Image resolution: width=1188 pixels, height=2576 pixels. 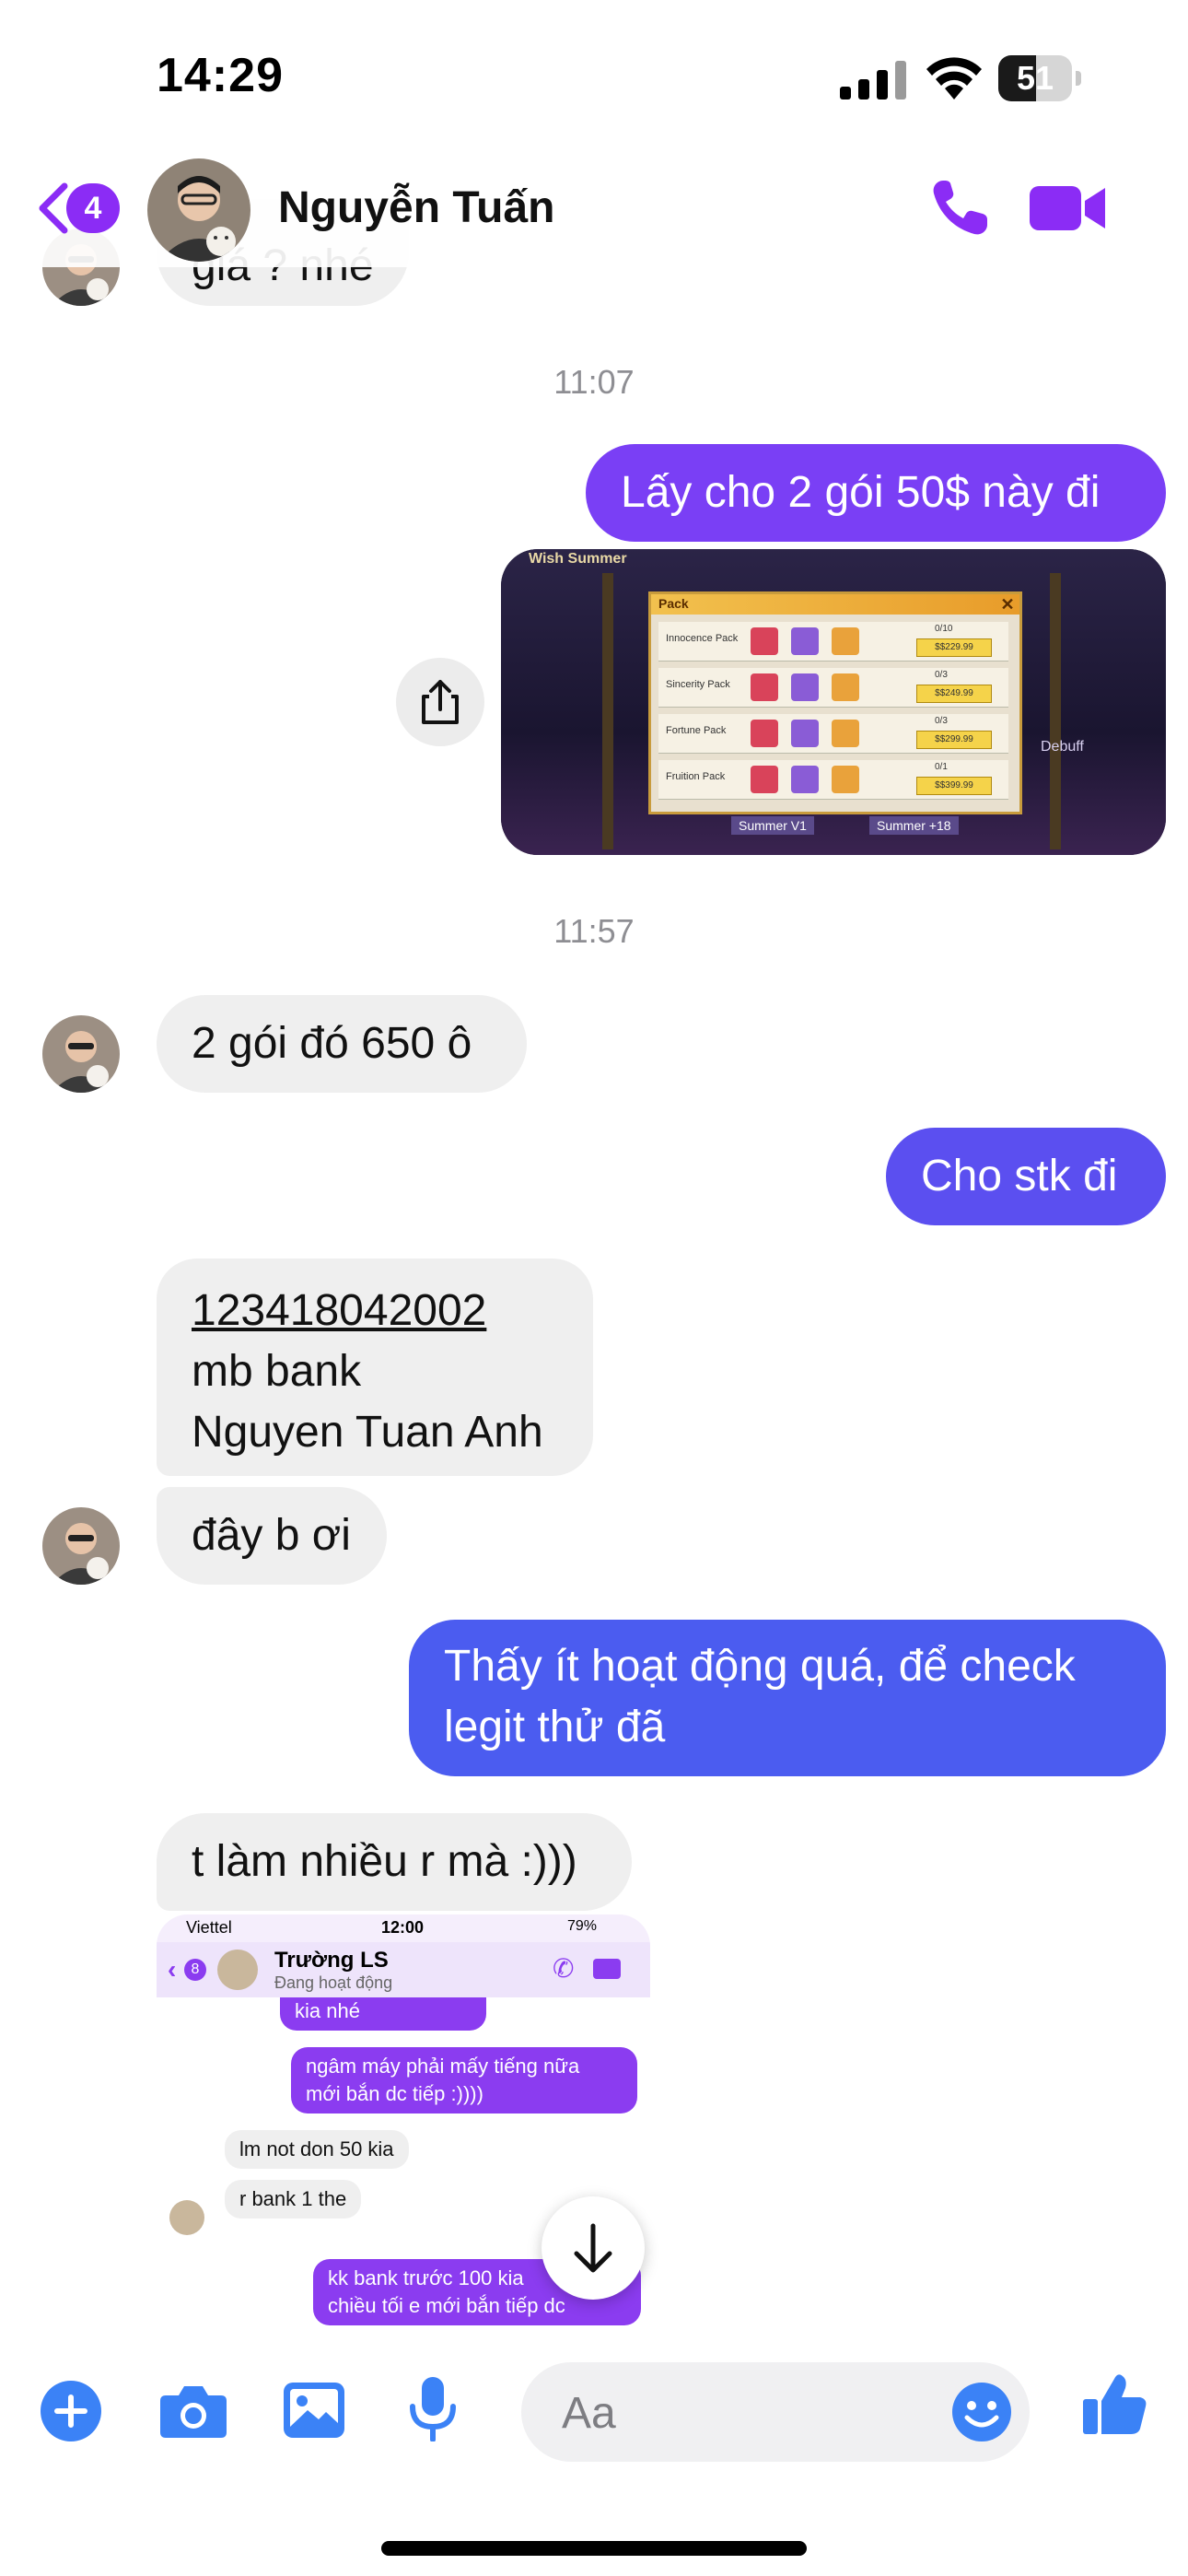 What do you see at coordinates (1019, 1176) in the screenshot?
I see `message-text: Cho stk đi` at bounding box center [1019, 1176].